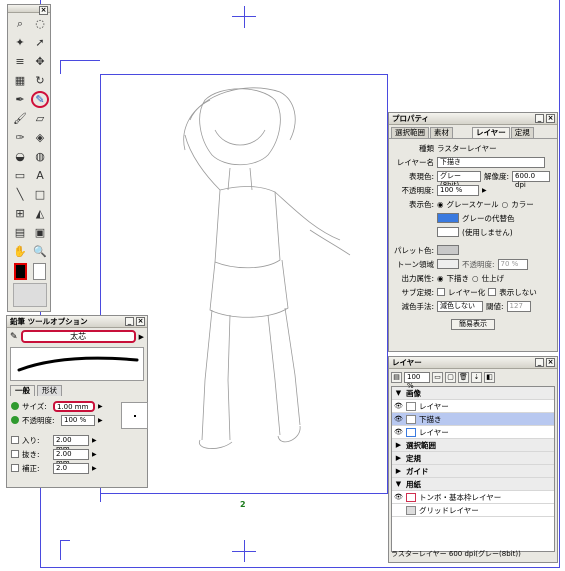  What do you see at coordinates (473, 484) in the screenshot?
I see `layer-folder: ▼ 用紙` at bounding box center [473, 484].